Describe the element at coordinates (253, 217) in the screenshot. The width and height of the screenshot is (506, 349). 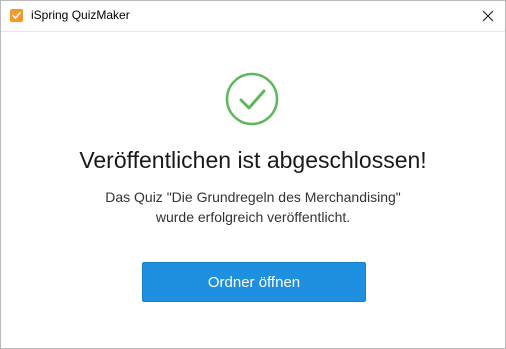
I see `message-line-2: wurde erfolgreich veröffentlicht.` at that location.